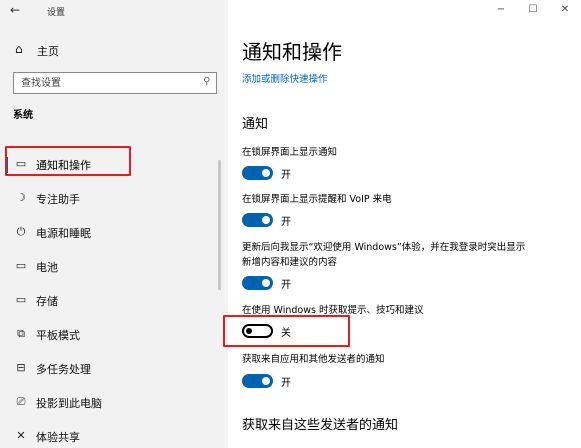  I want to click on search-icon: ⚲, so click(206, 81).